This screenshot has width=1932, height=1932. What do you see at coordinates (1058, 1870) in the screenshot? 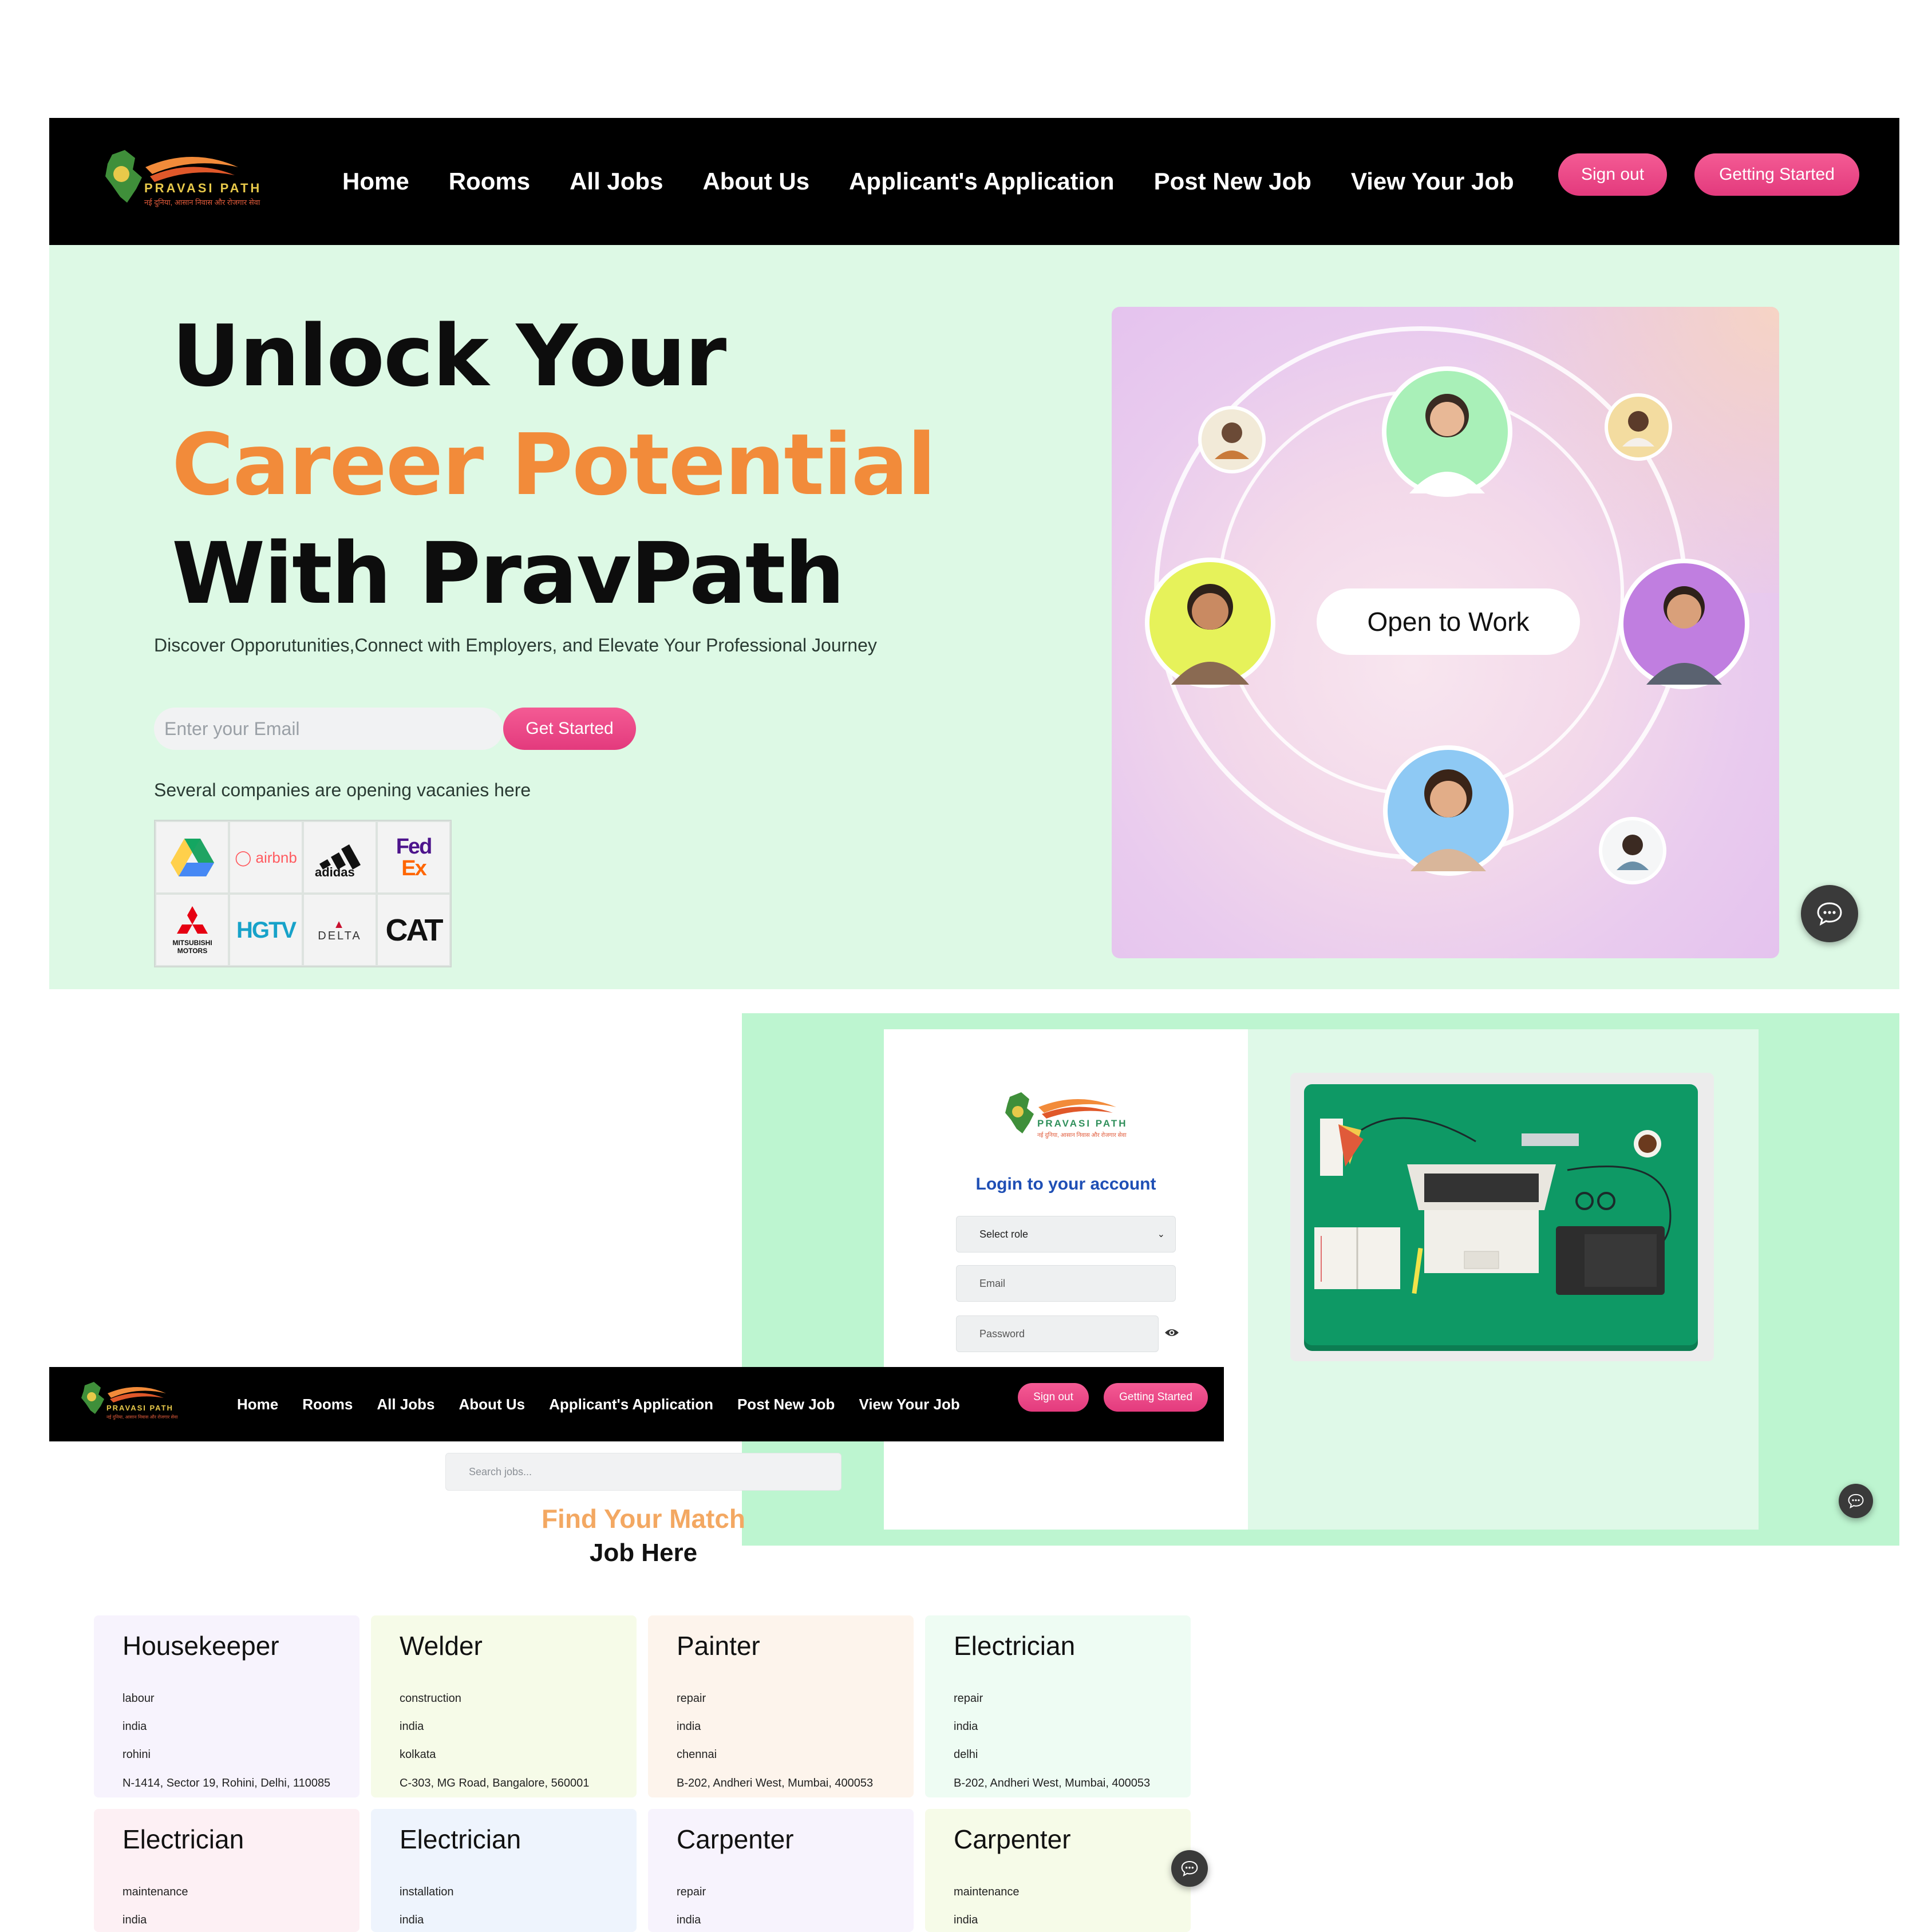
I see `job-card: Carpenter maintenance india` at bounding box center [1058, 1870].